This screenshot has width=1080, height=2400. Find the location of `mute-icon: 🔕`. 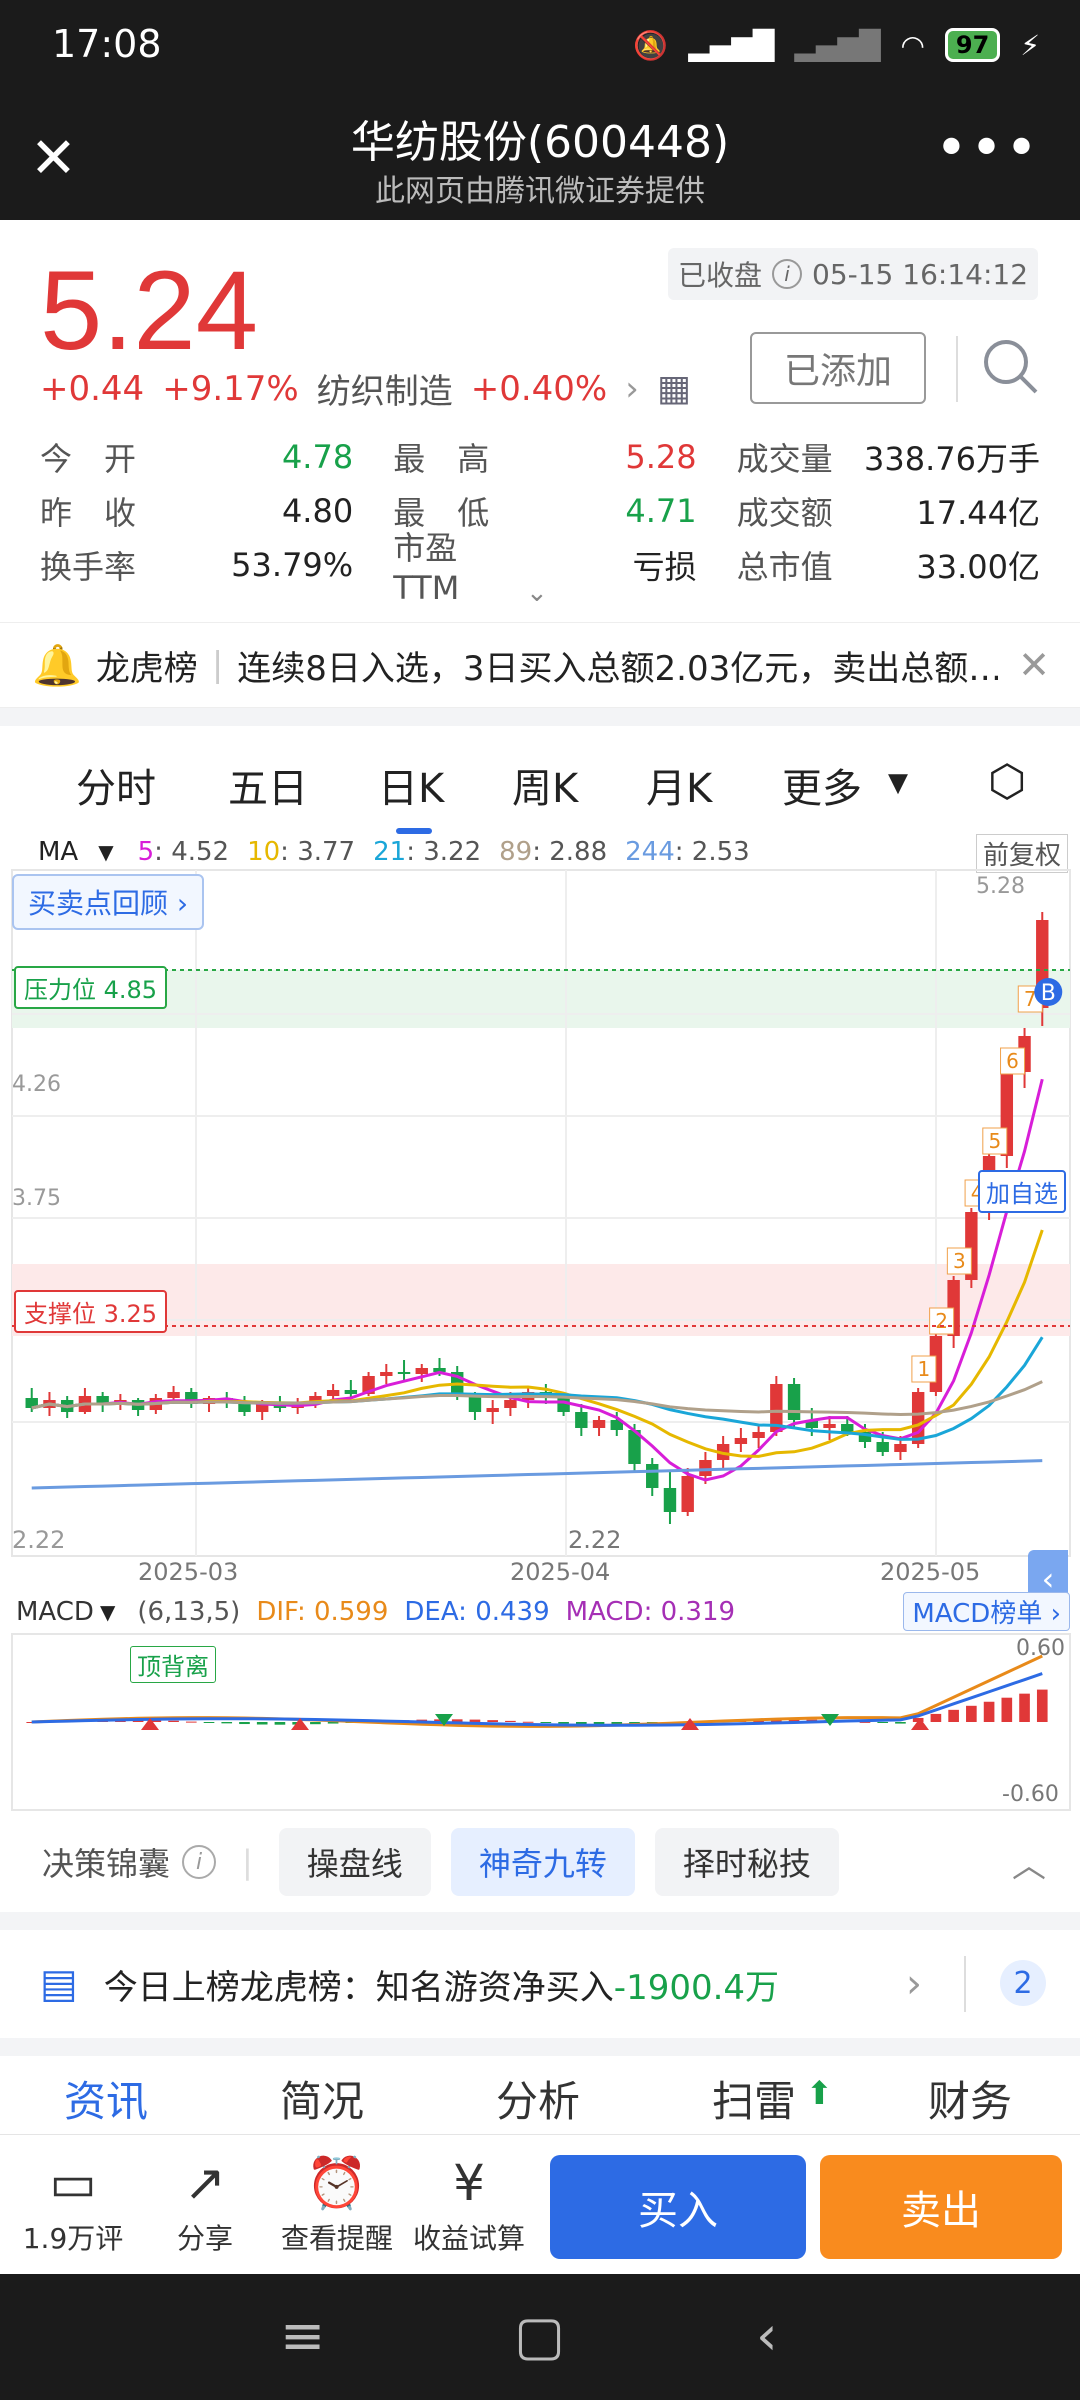

mute-icon: 🔕 is located at coordinates (651, 45).